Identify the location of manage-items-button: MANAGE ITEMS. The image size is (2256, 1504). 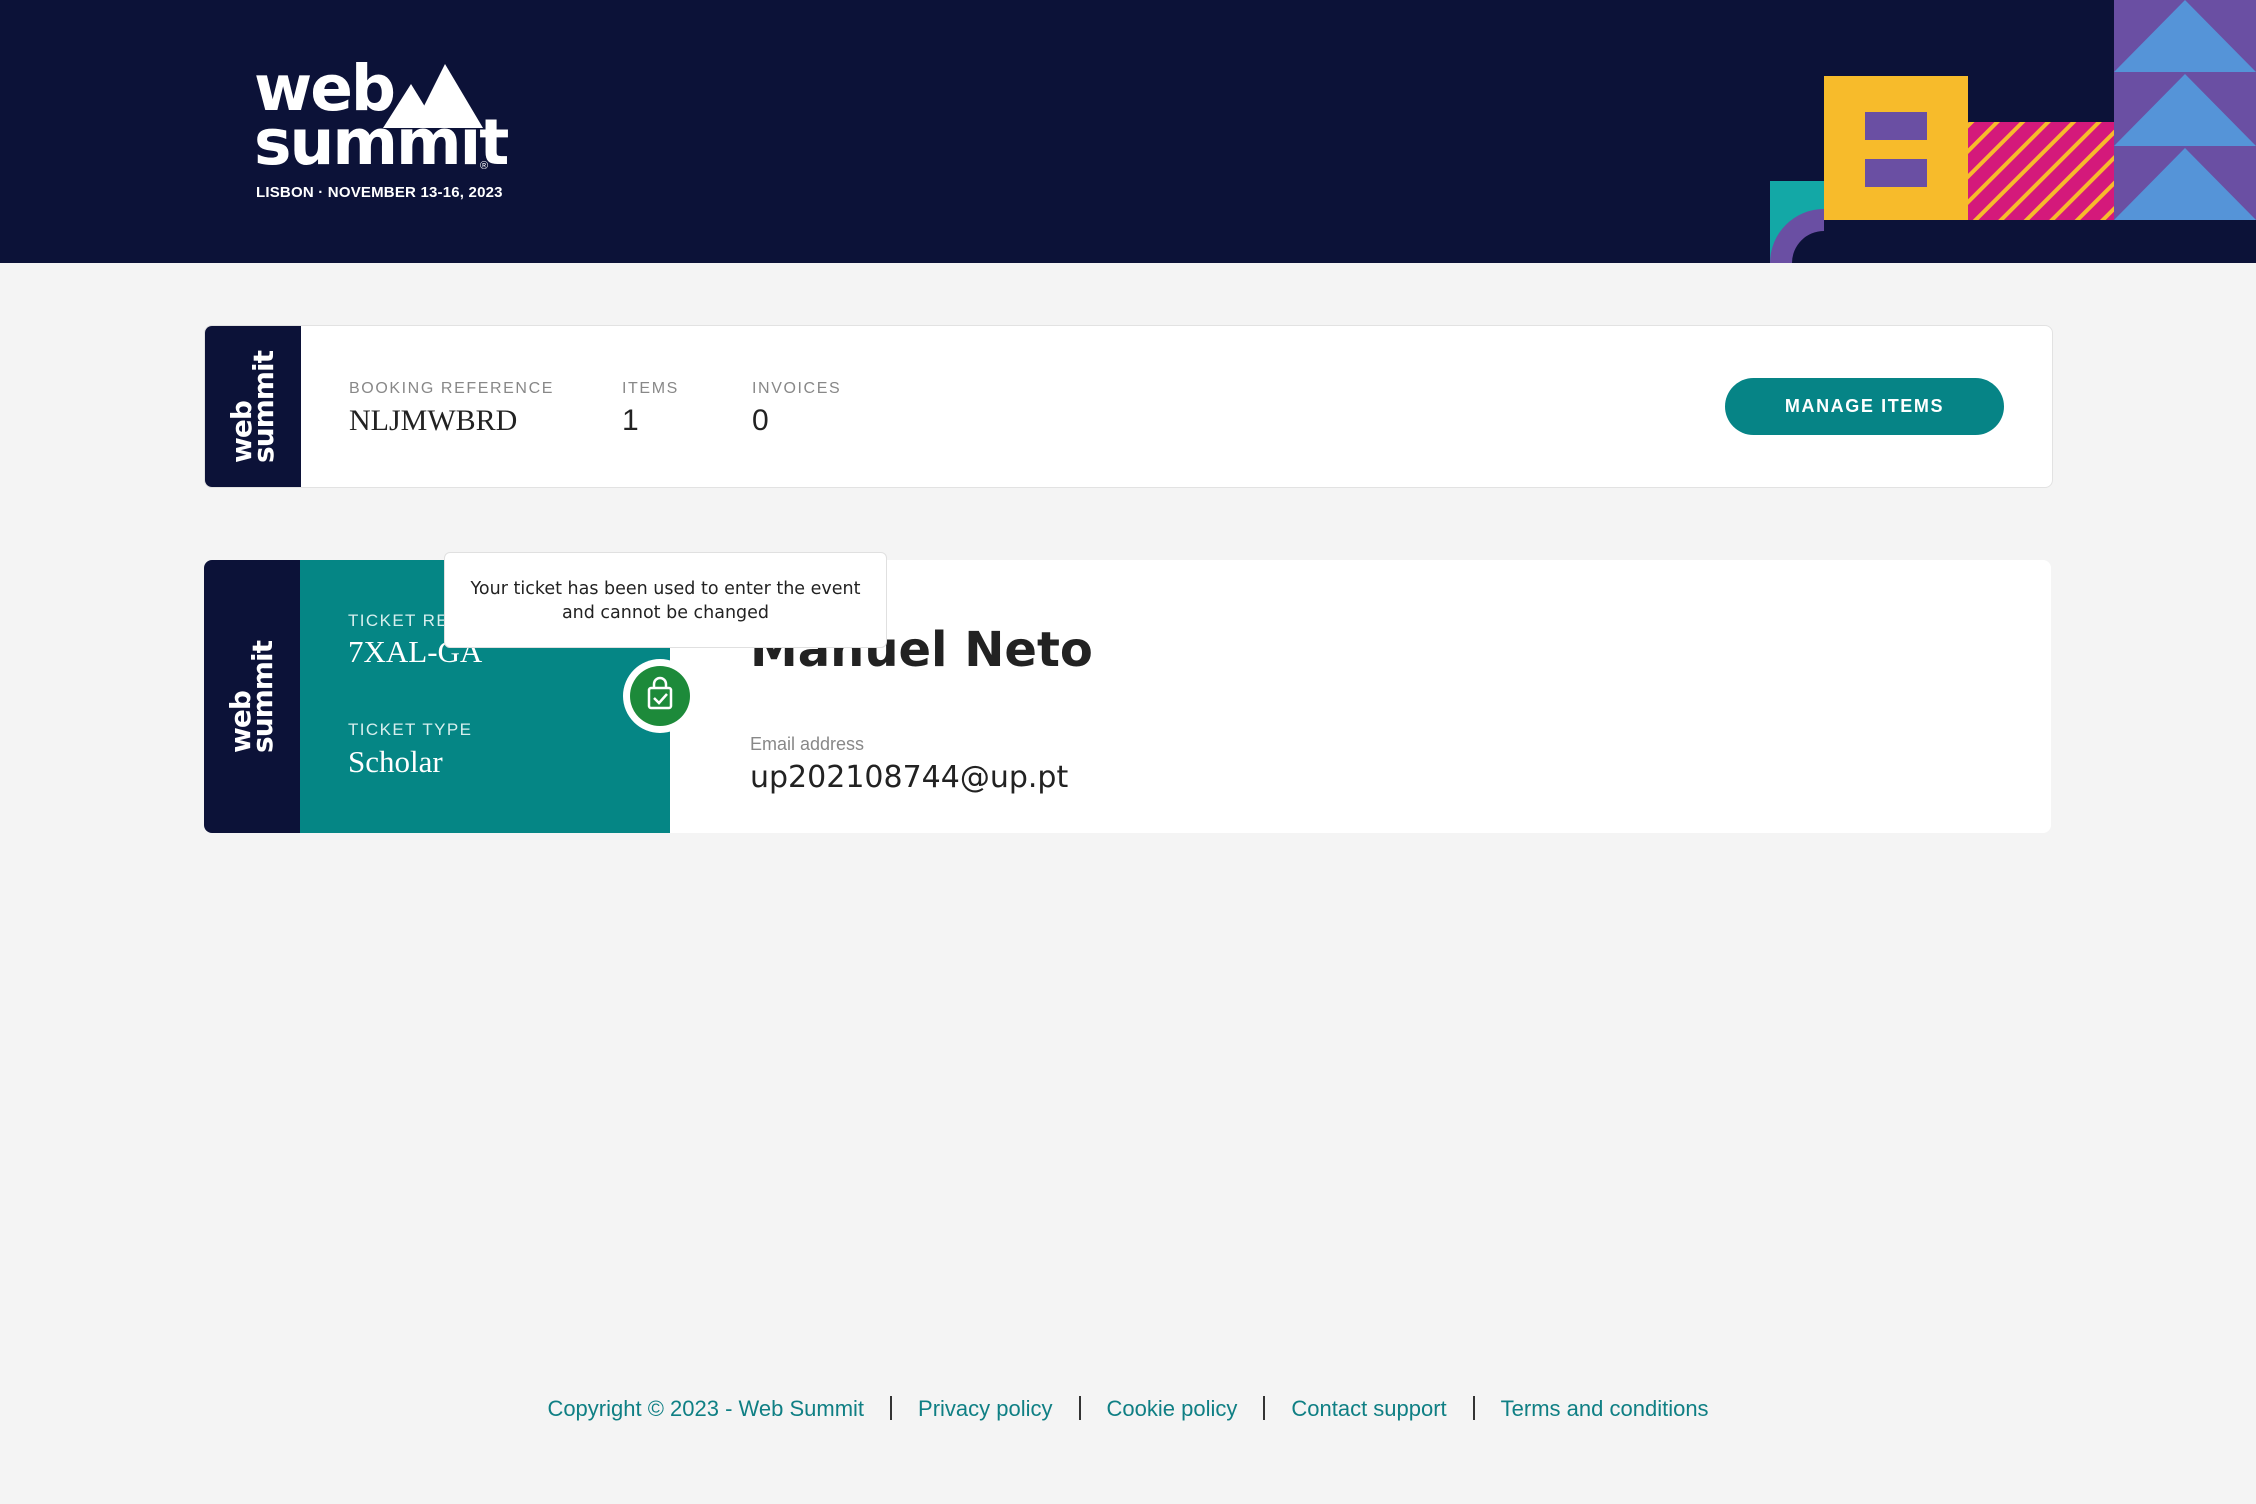
(1864, 406).